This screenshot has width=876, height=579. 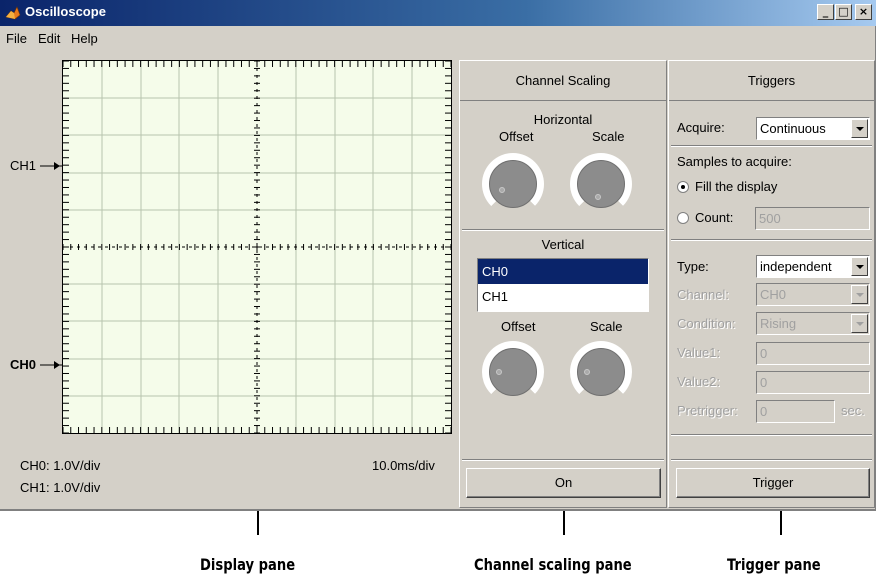 I want to click on pretrigger-label: Pretrigger:, so click(x=707, y=410).